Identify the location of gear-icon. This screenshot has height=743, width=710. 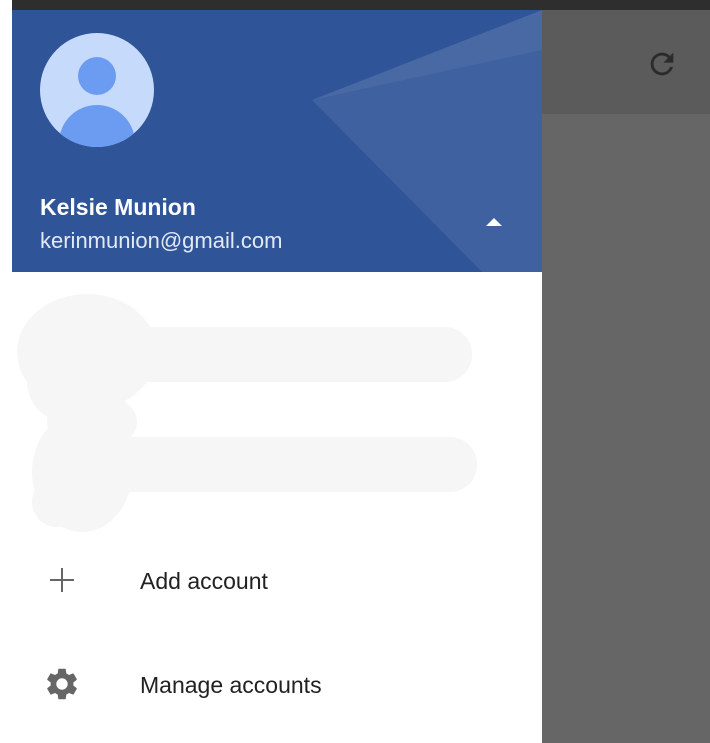
(62, 684).